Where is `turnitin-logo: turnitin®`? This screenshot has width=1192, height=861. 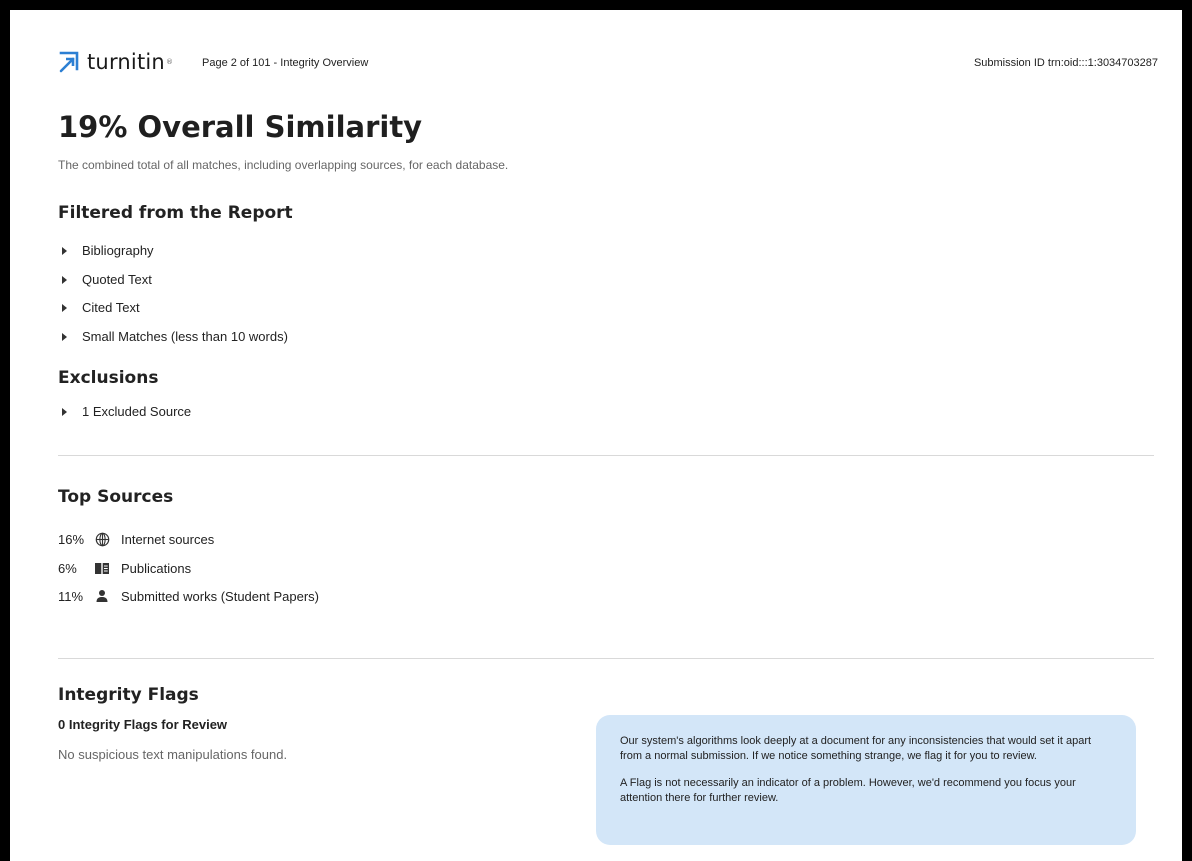
turnitin-logo: turnitin® is located at coordinates (115, 62).